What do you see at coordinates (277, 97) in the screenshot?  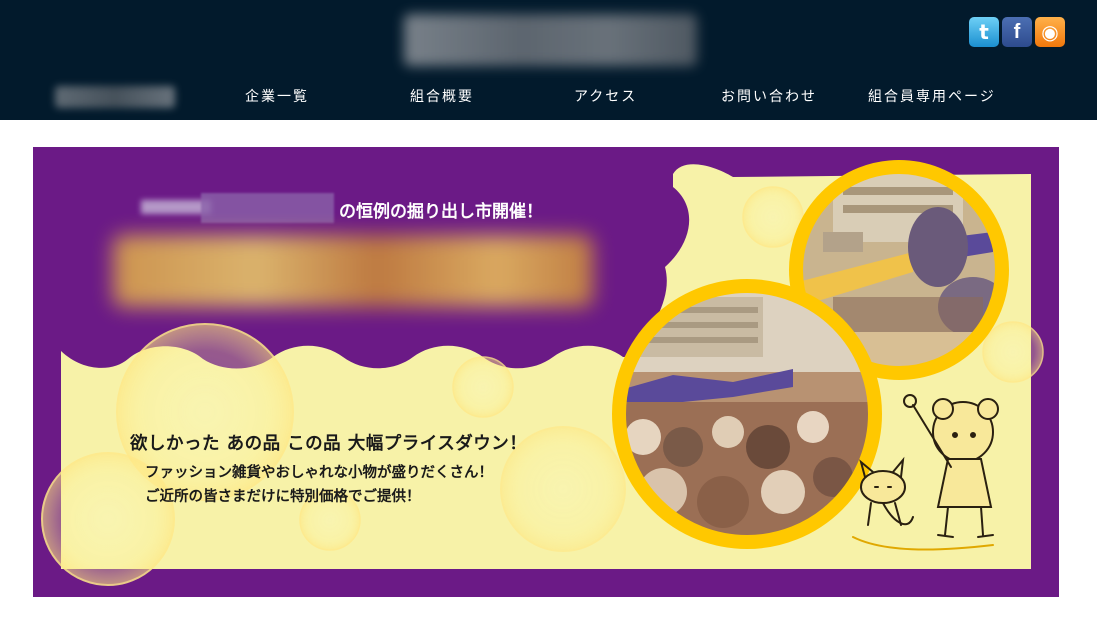 I see `nav-item-companies: 企業一覧` at bounding box center [277, 97].